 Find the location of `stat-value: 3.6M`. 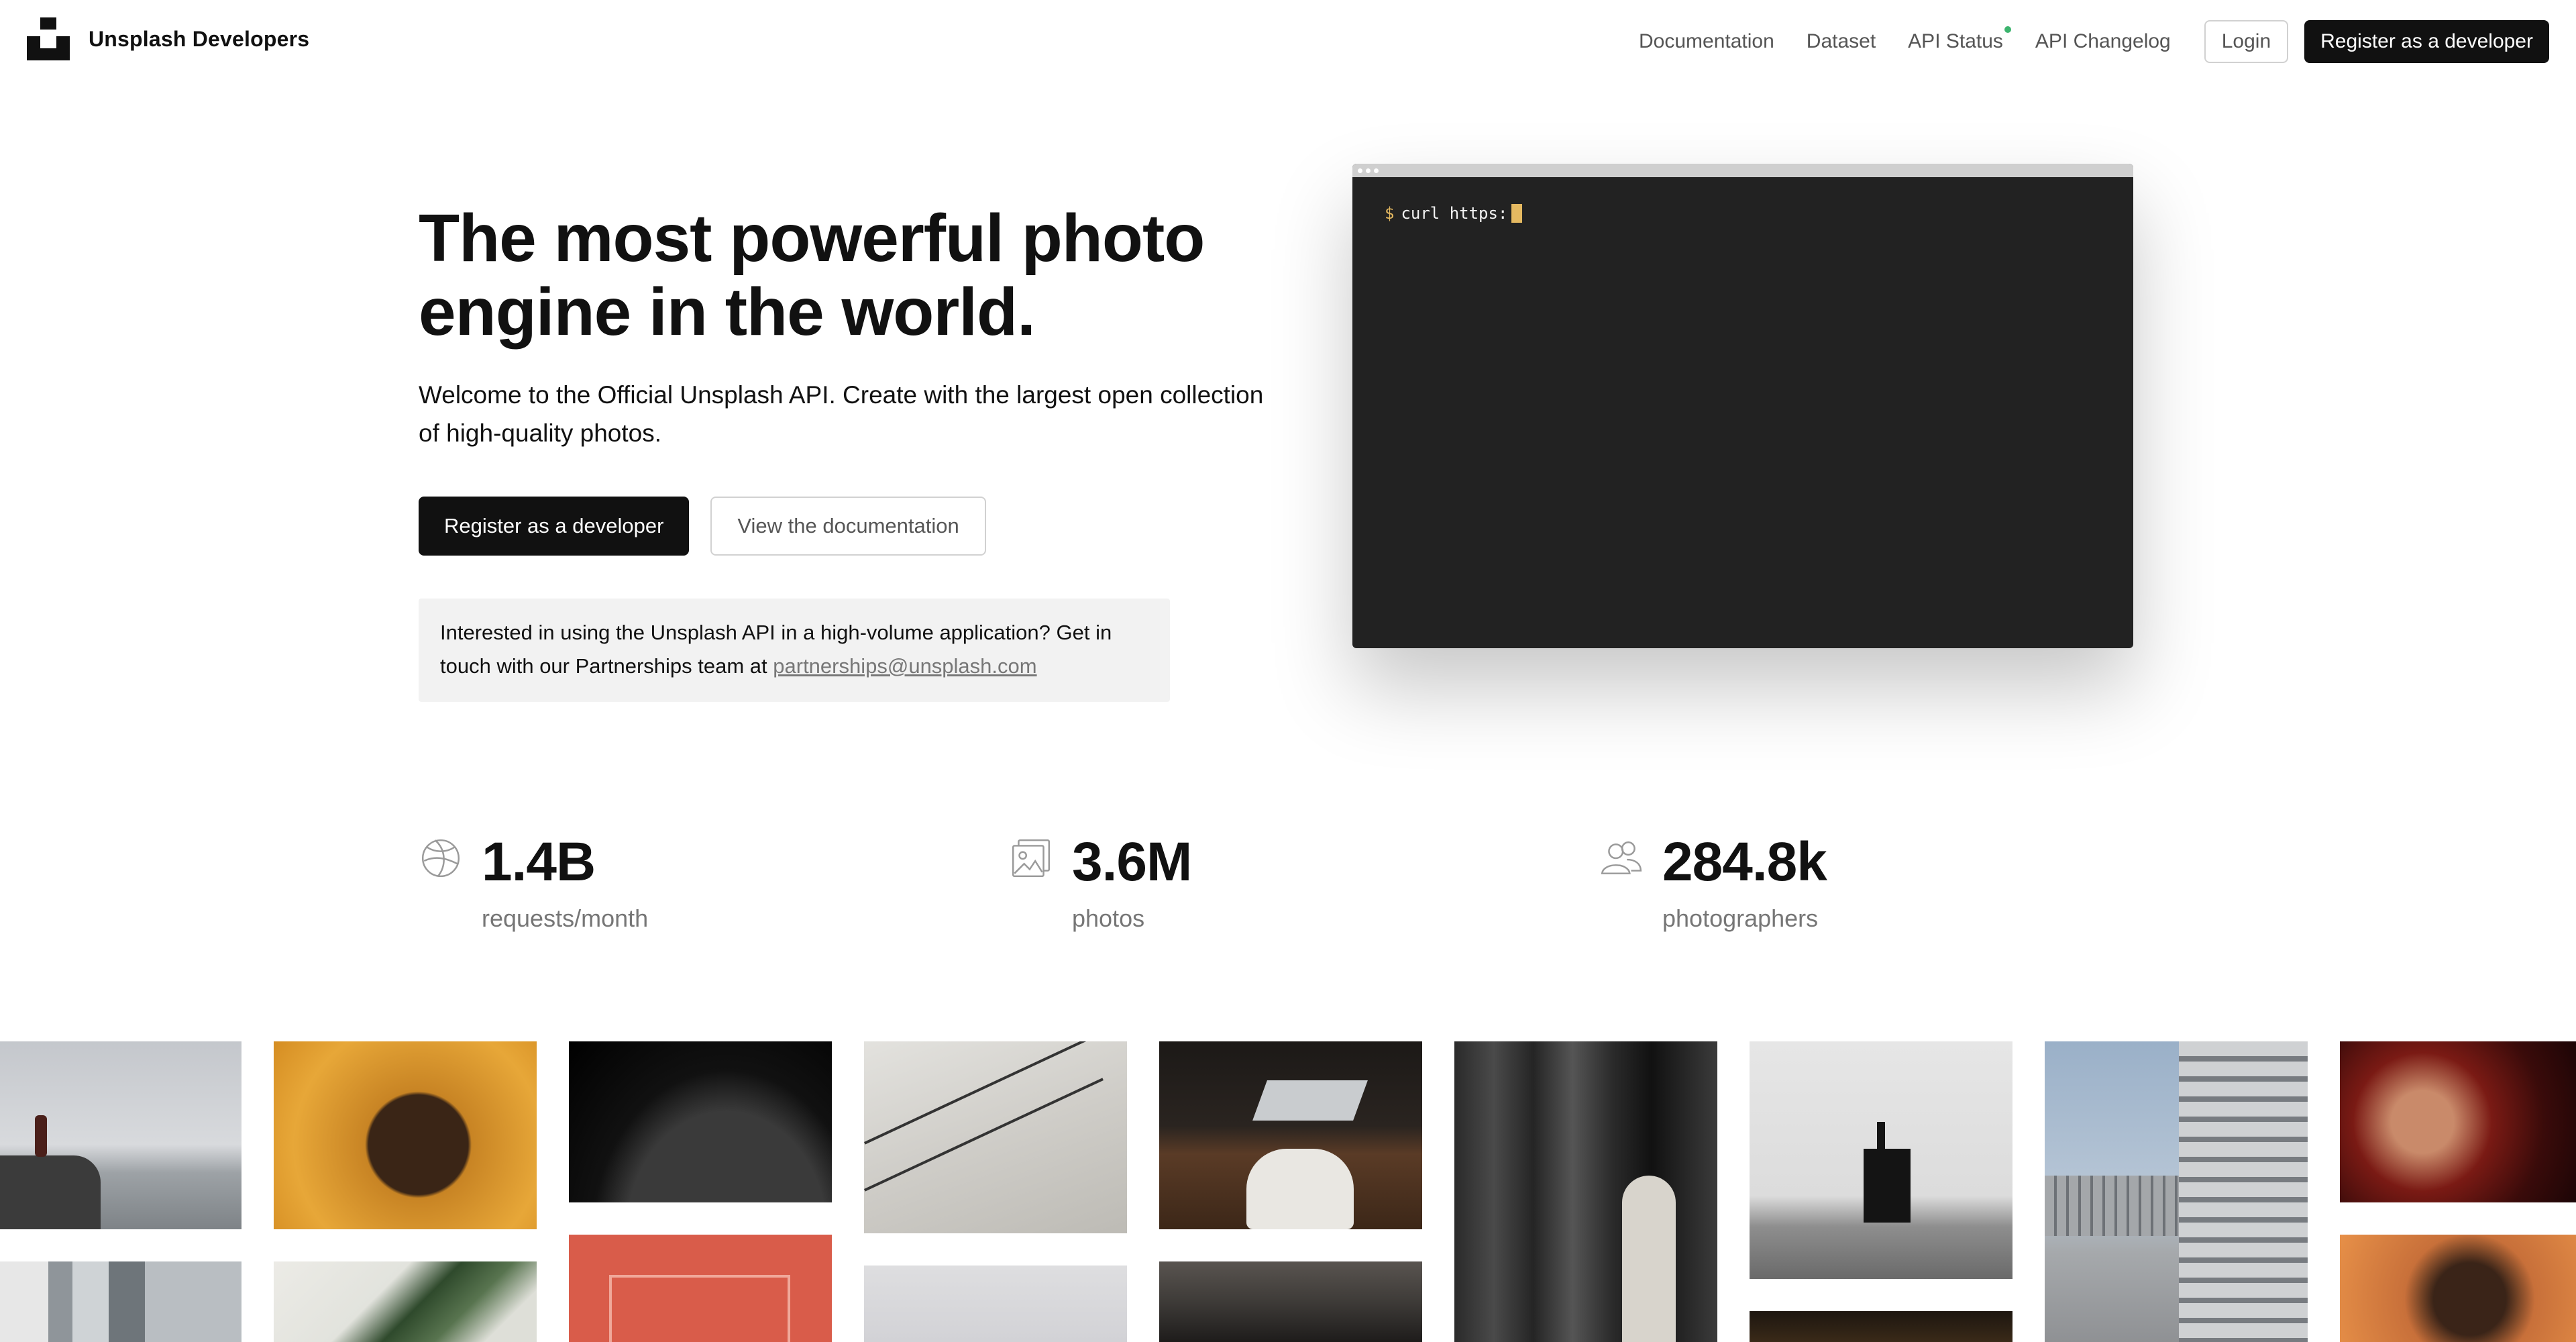

stat-value: 3.6M is located at coordinates (1132, 862).